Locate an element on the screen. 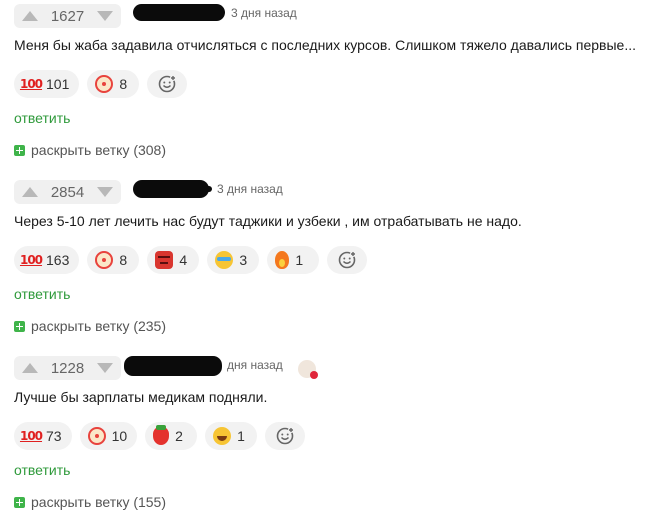  expand-thread-link: раскрыть ветку (155) is located at coordinates (90, 502).